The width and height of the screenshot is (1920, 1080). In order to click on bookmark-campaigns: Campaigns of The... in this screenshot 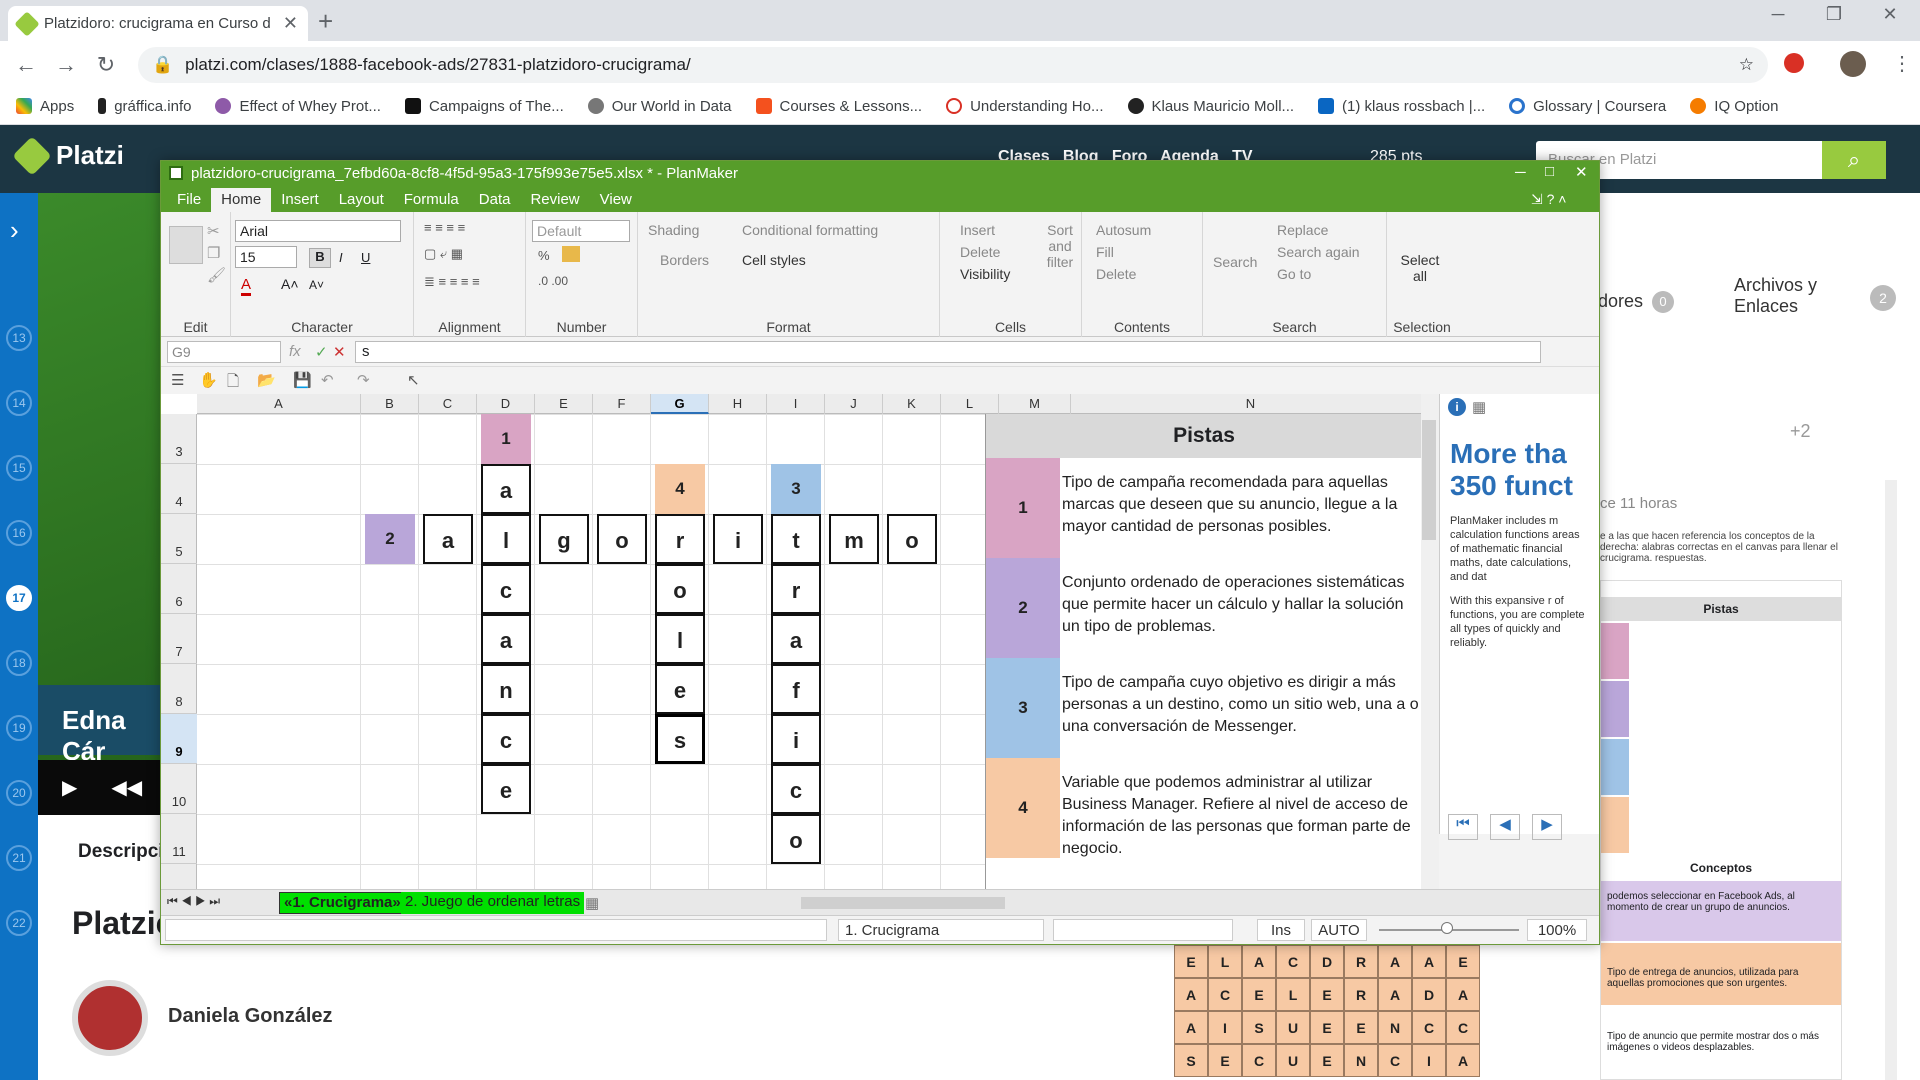, I will do `click(484, 106)`.